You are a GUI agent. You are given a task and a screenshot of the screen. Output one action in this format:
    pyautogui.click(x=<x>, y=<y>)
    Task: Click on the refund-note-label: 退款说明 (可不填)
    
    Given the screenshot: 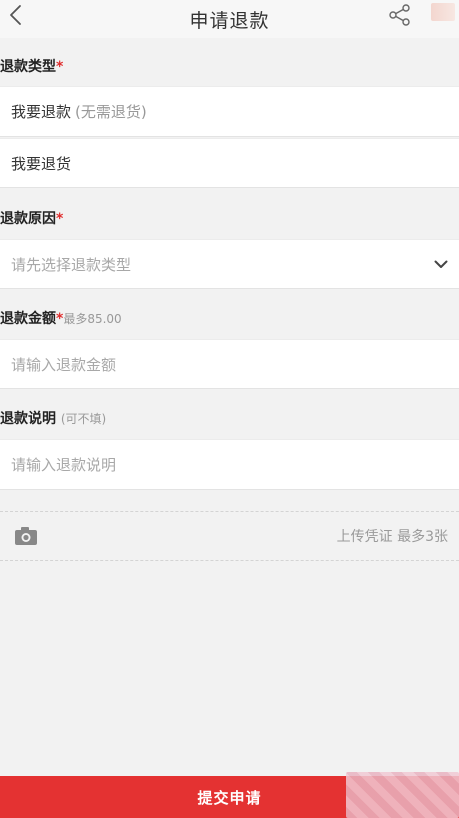 What is the action you would take?
    pyautogui.click(x=53, y=419)
    